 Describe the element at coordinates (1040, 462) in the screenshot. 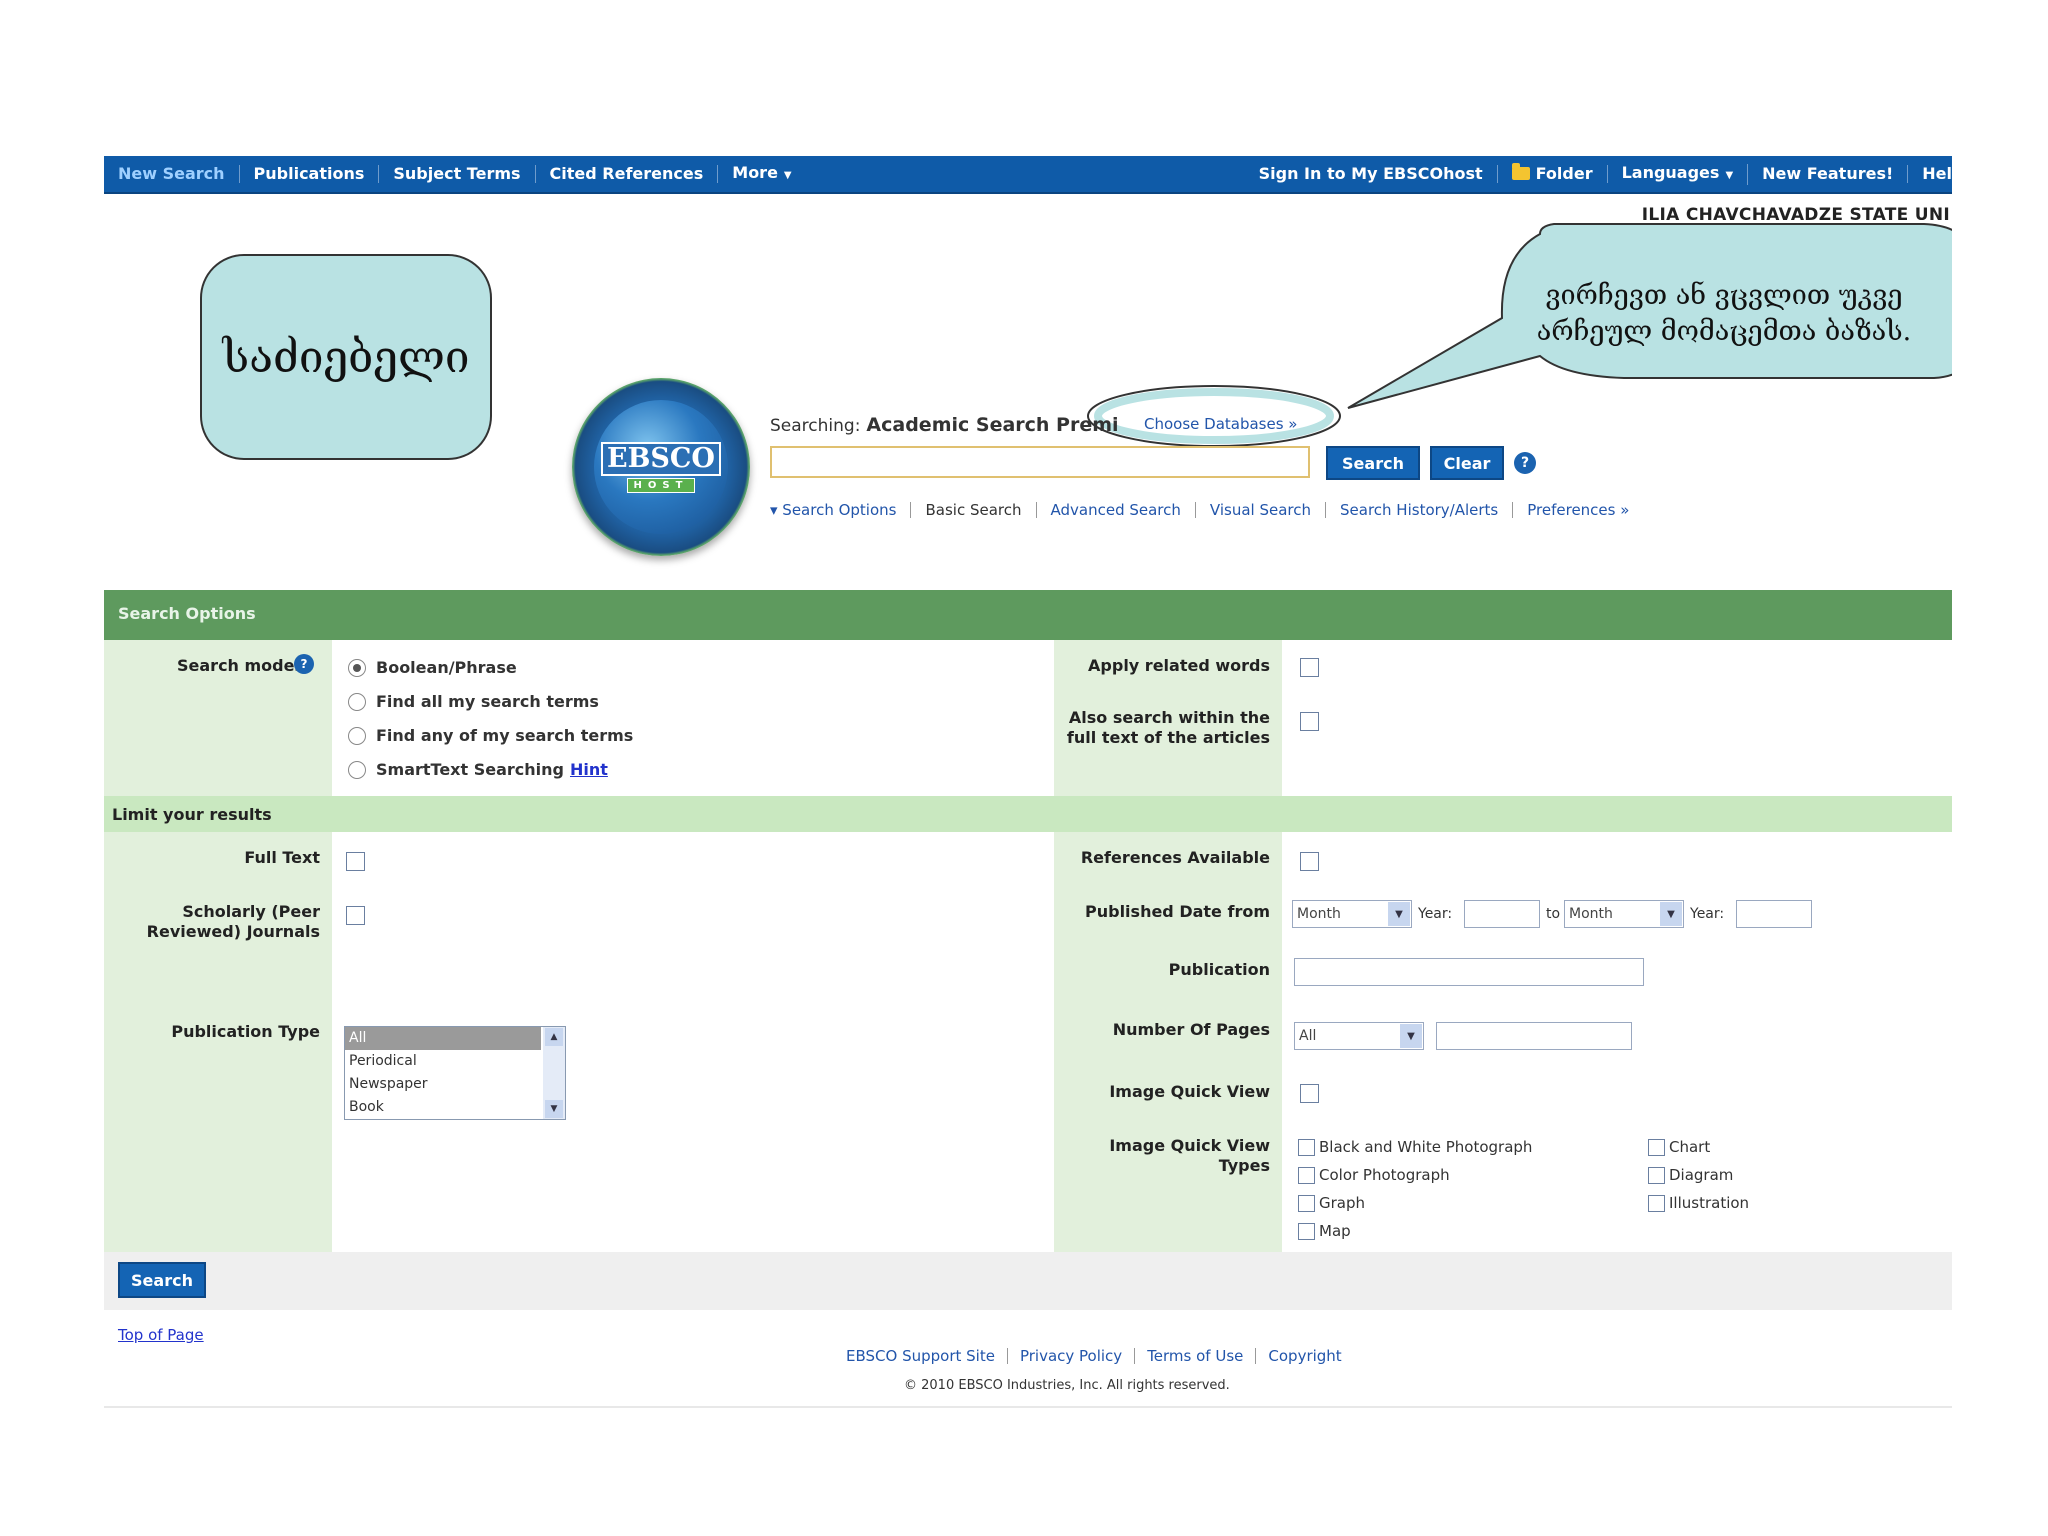

I see `search-input` at that location.